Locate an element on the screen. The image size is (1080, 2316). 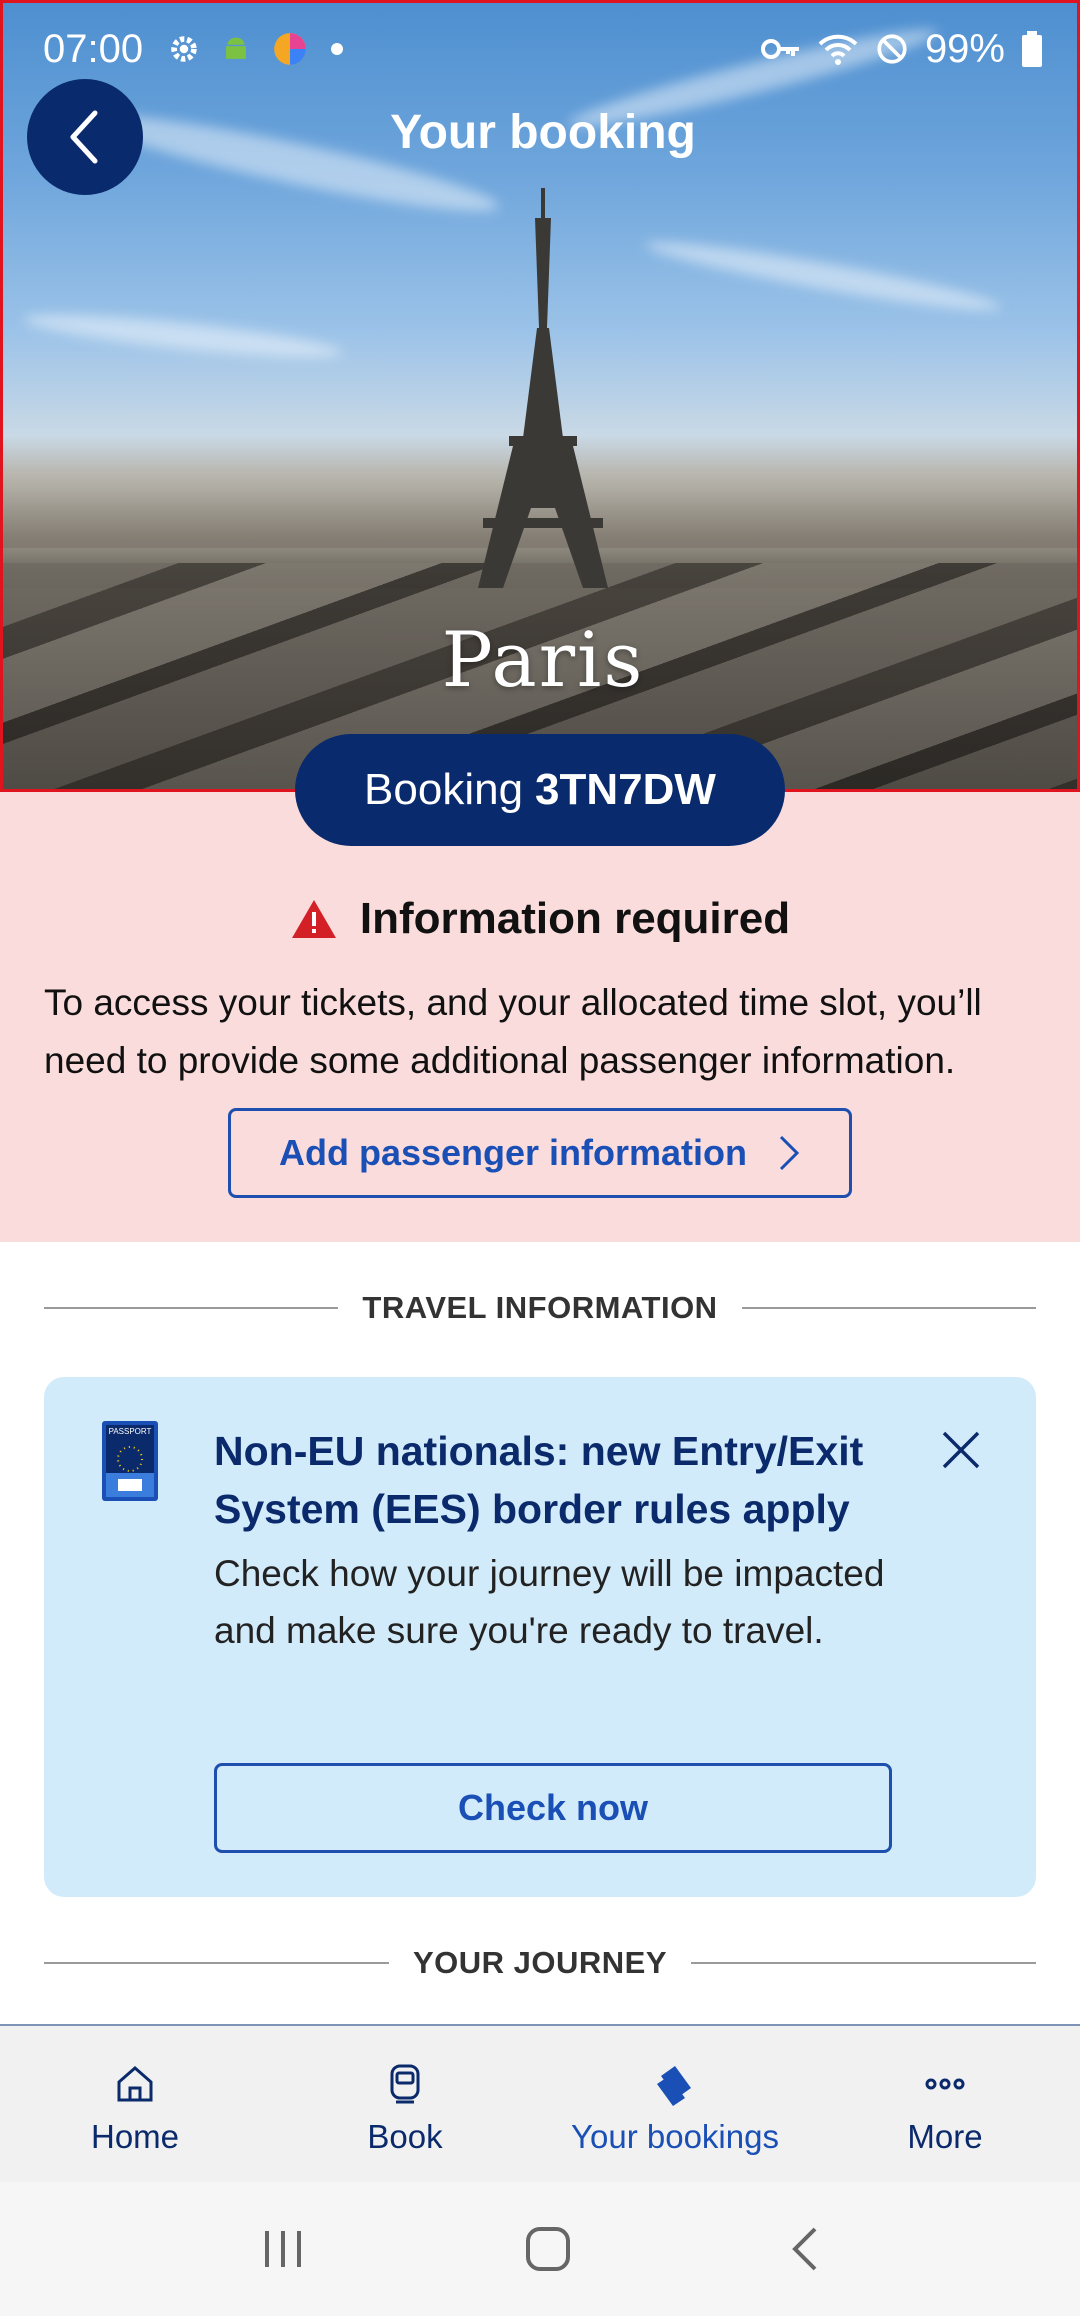
section-heading-your-journey: YOUR JOURNEY is located at coordinates (540, 1962).